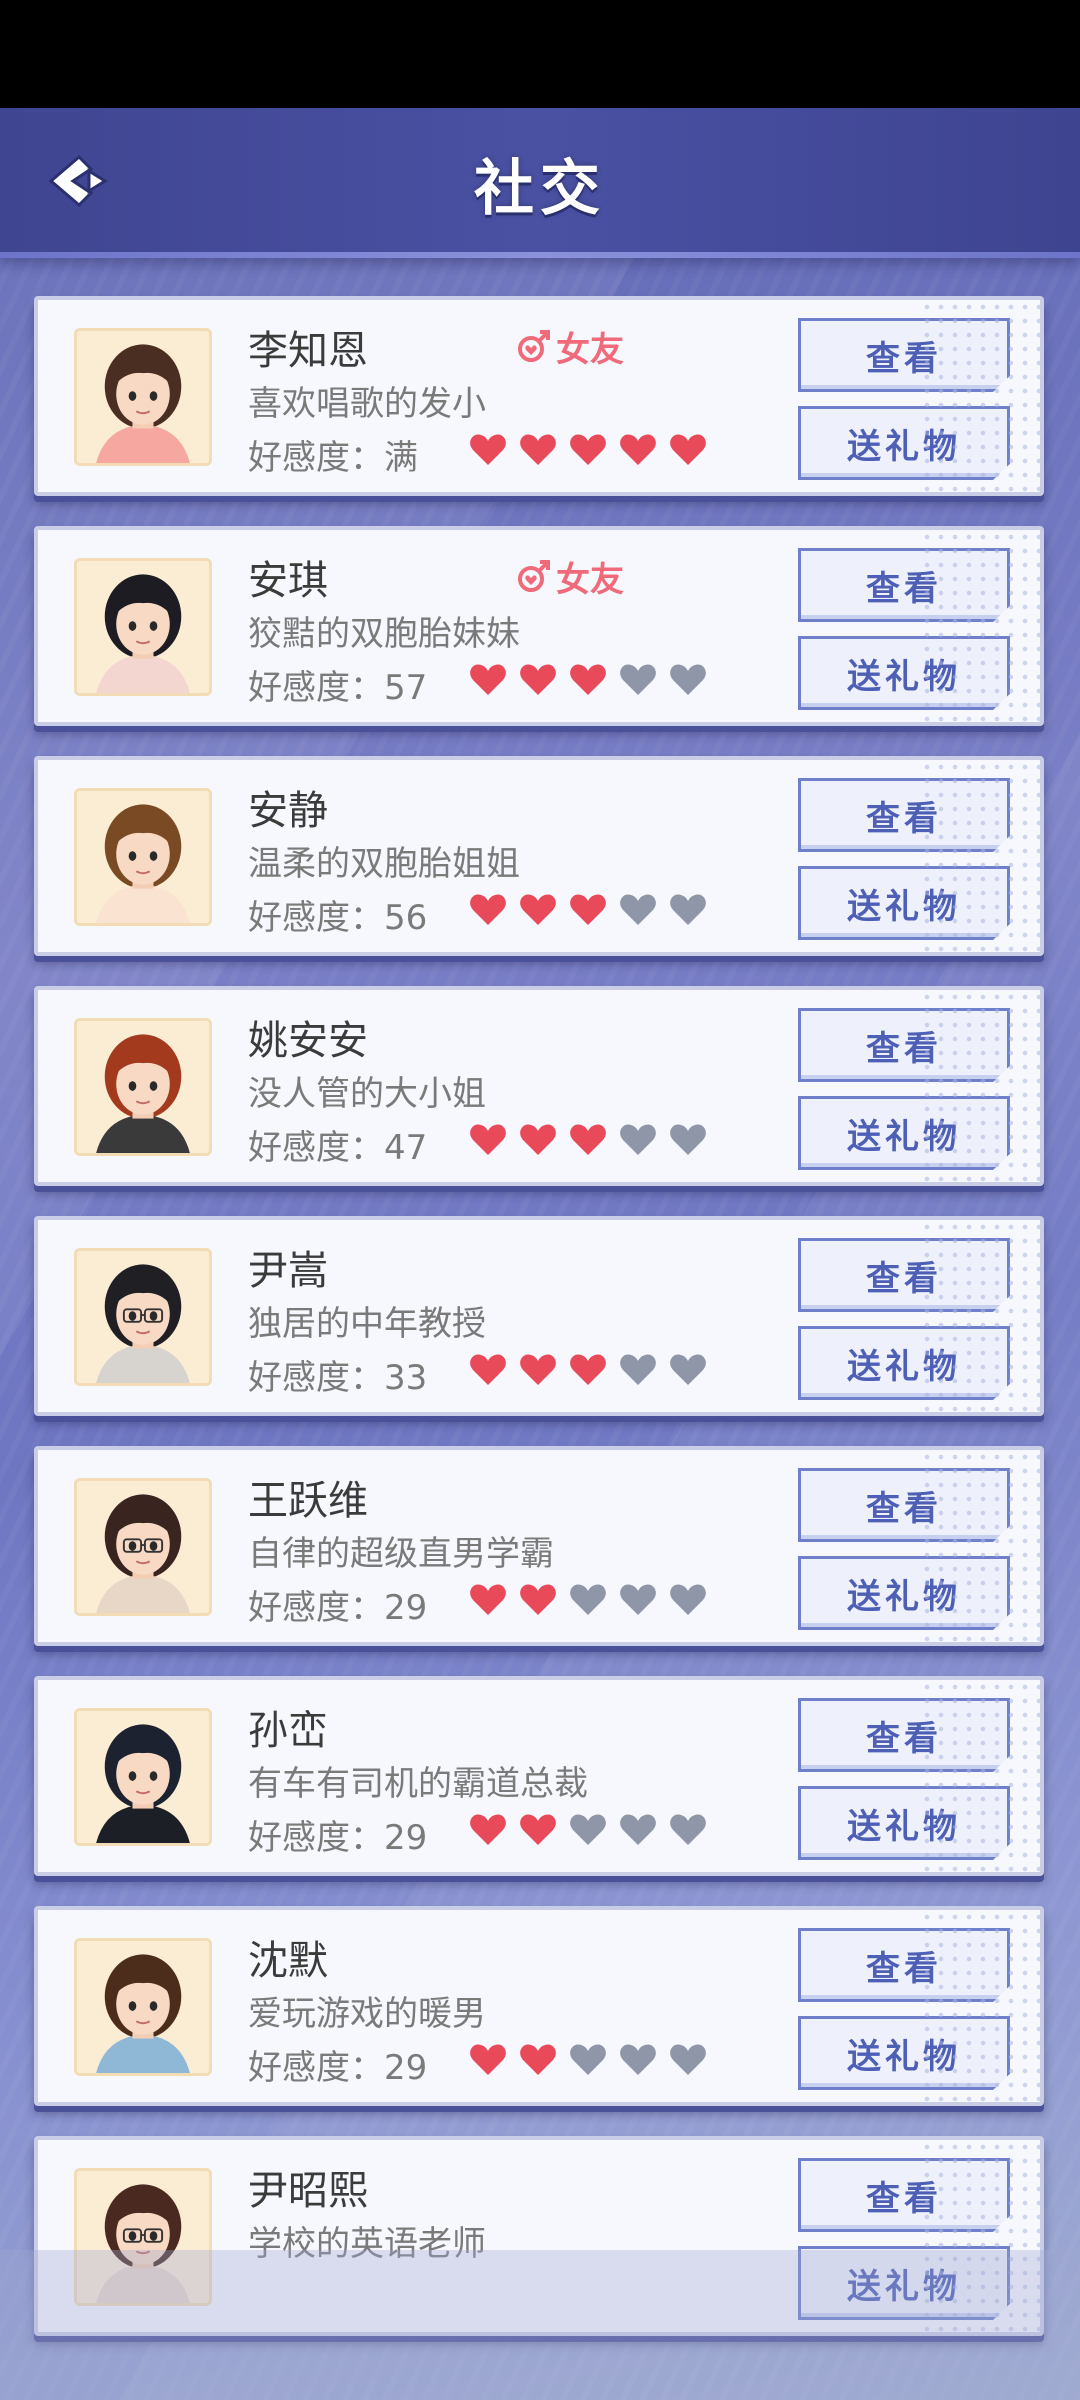 The height and width of the screenshot is (2400, 1080). Describe the element at coordinates (539, 2006) in the screenshot. I see `character-card: 沈默爱玩游戏的暖男 好感度：29 查看送礼物` at that location.